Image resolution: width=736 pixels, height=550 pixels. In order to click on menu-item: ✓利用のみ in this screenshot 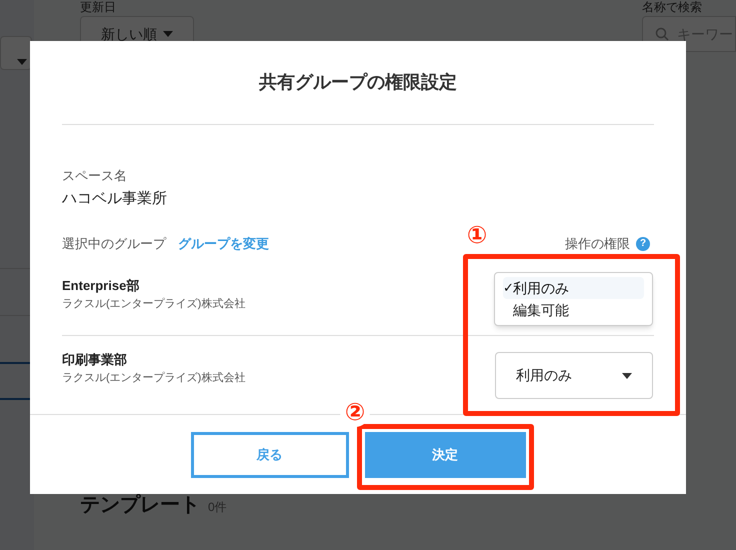, I will do `click(573, 288)`.